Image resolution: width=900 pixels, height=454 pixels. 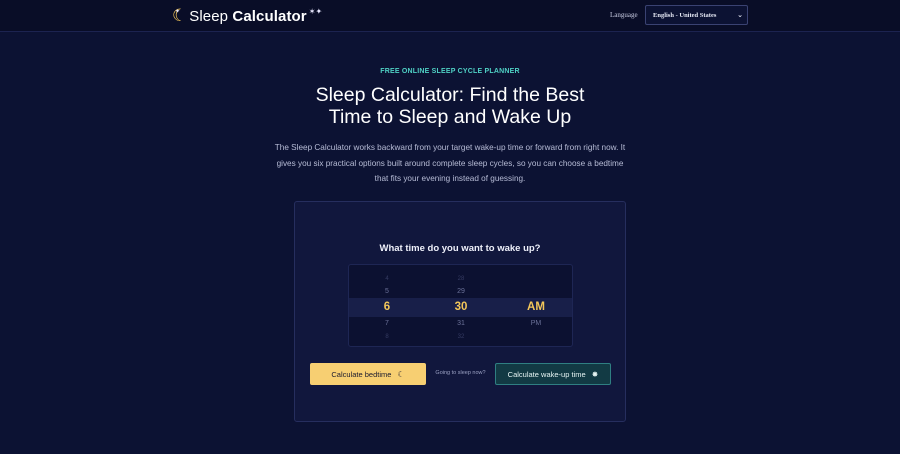 I want to click on calculate-wake-up-label: Calculate wake-up time, so click(x=546, y=374).